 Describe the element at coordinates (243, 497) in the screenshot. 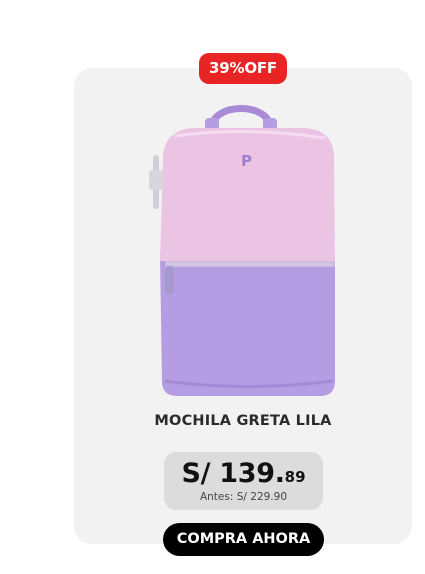

I see `price-before: Antes: S/ 229.90` at that location.